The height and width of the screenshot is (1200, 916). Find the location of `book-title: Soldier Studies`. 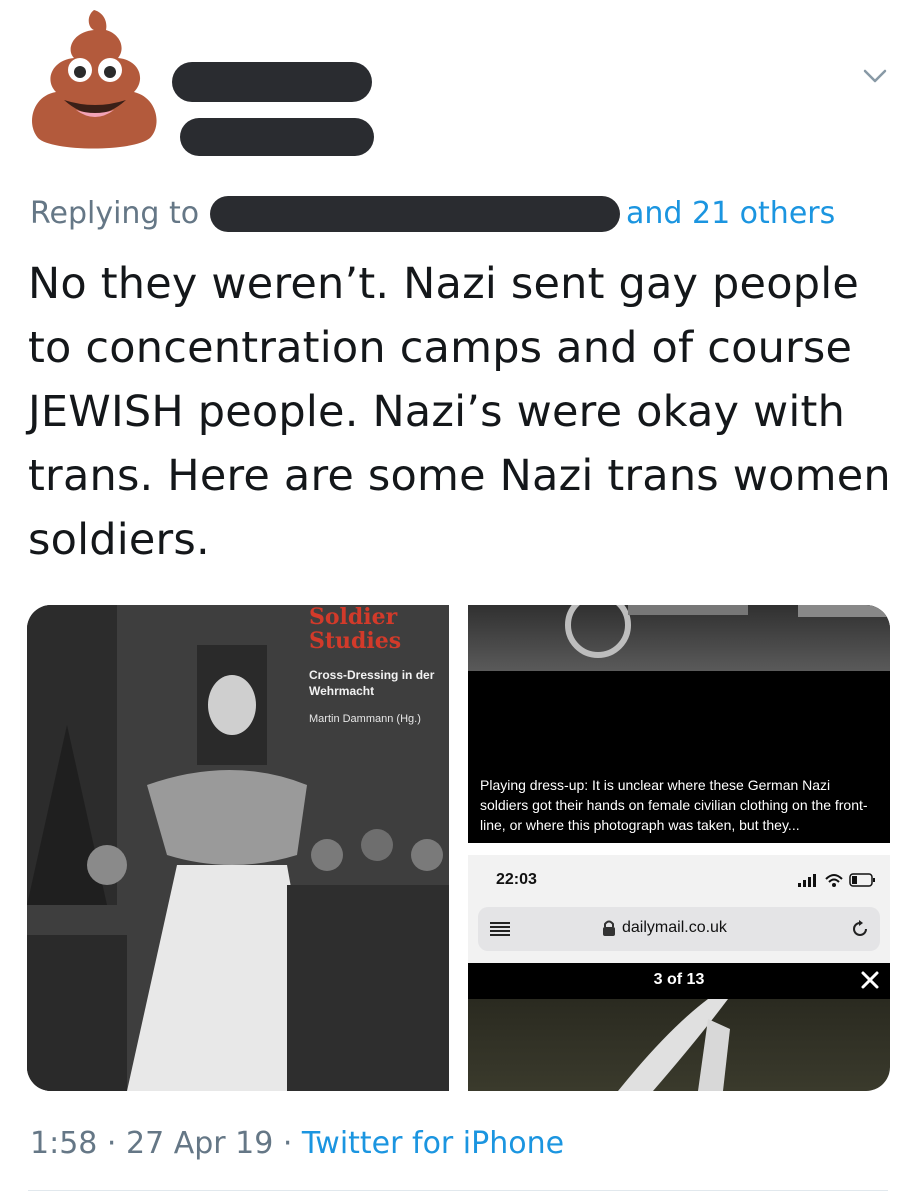

book-title: Soldier Studies is located at coordinates (355, 629).